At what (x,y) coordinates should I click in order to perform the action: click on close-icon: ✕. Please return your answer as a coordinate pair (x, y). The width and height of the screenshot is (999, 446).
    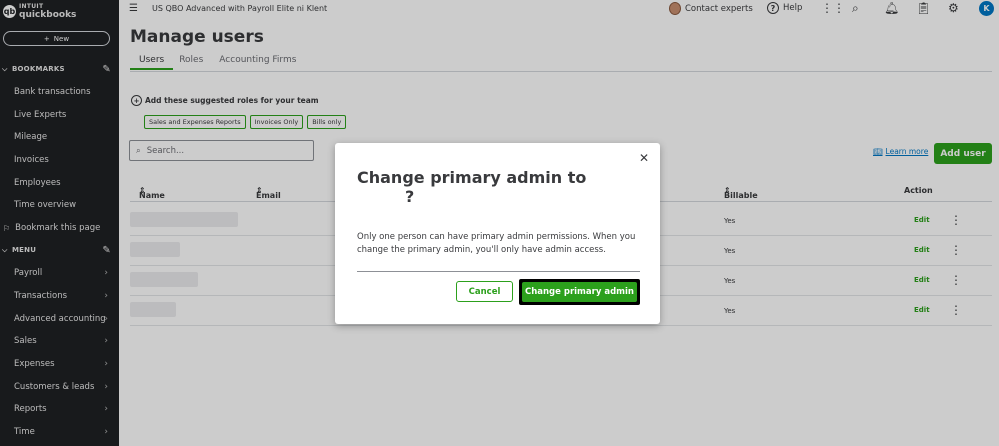
    Looking at the image, I should click on (644, 158).